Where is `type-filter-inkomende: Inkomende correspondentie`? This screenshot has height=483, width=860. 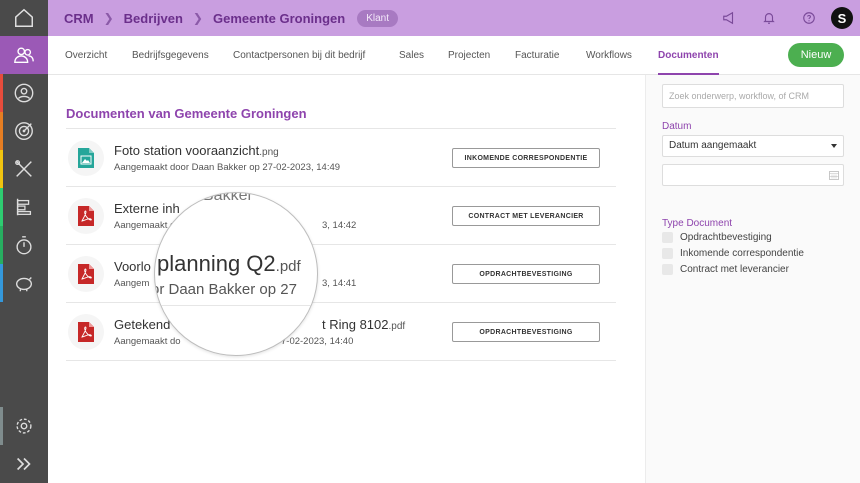 type-filter-inkomende: Inkomende correspondentie is located at coordinates (733, 253).